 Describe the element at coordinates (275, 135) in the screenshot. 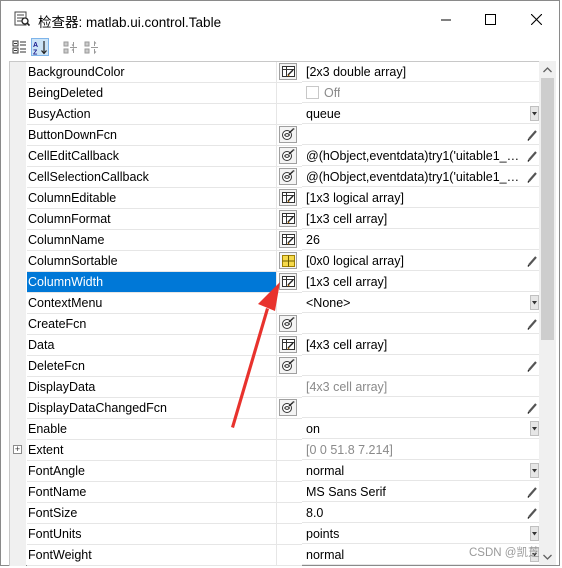

I see `property-row-buttondownfcn: ButtonDownFcn` at that location.